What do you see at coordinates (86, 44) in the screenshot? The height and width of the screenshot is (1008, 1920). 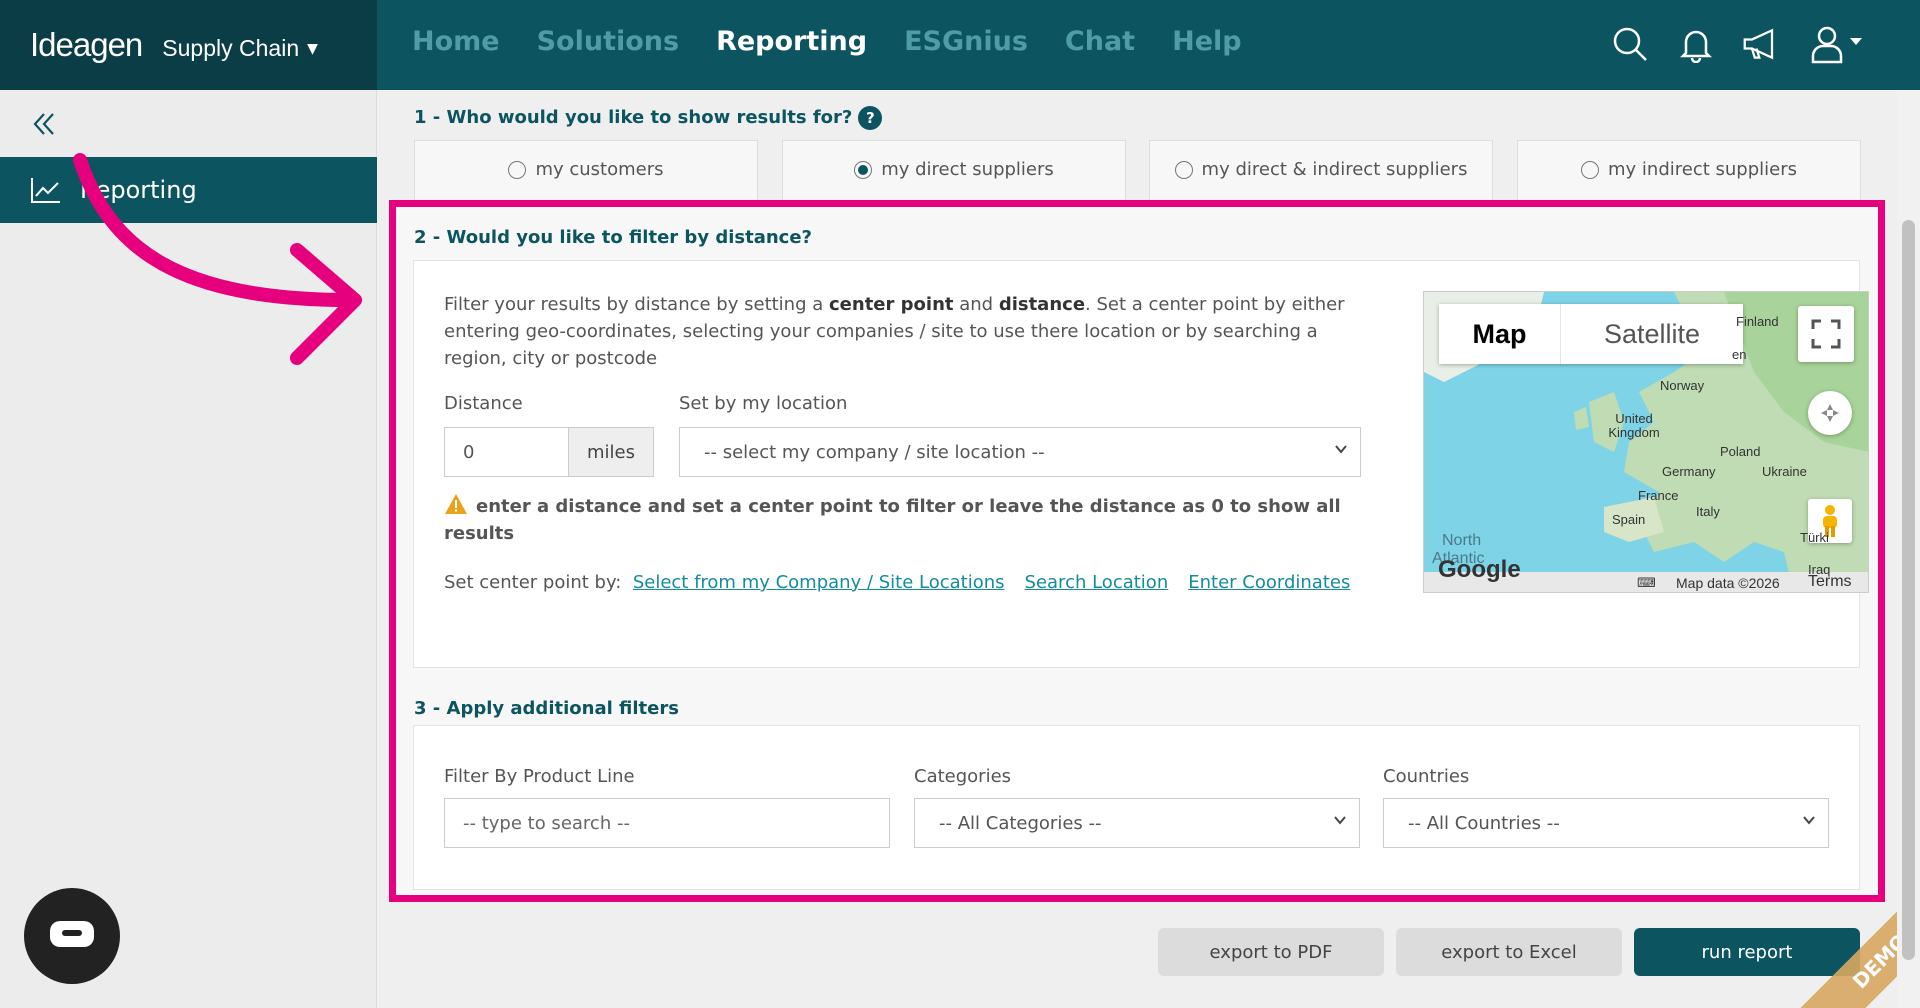 I see `ideagen-logo: Ideagen` at bounding box center [86, 44].